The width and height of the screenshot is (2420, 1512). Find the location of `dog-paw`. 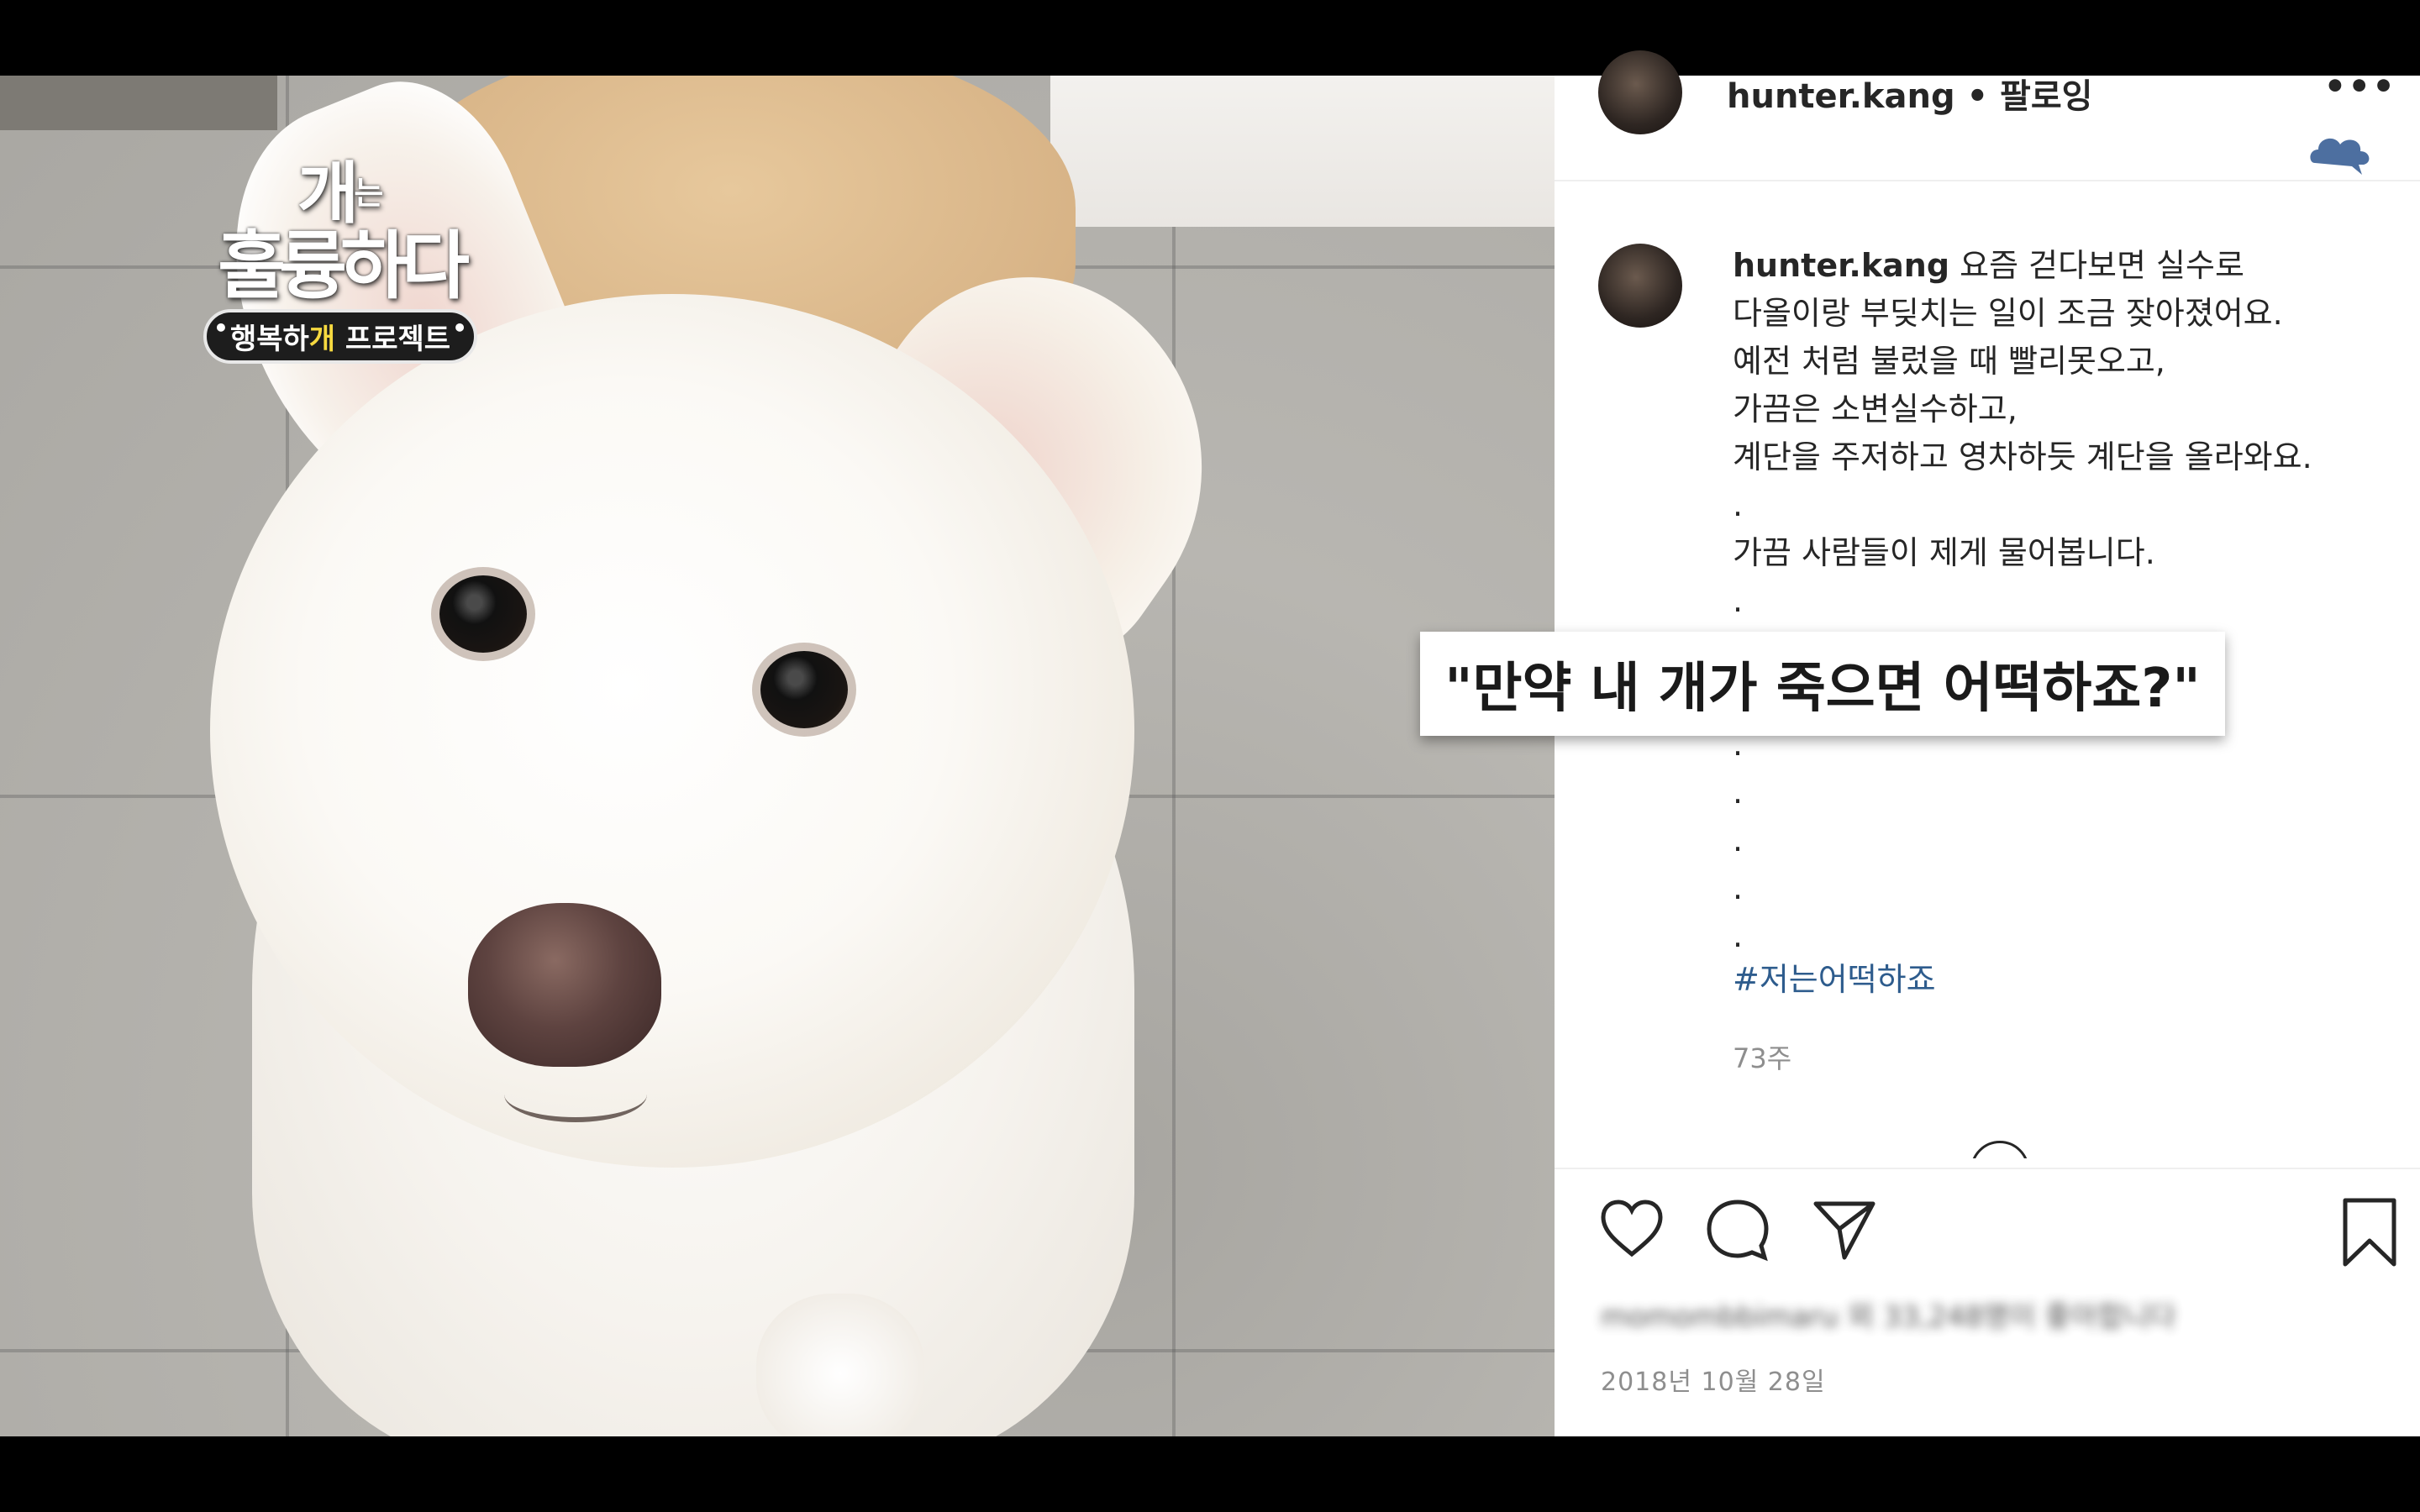

dog-paw is located at coordinates (840, 1365).